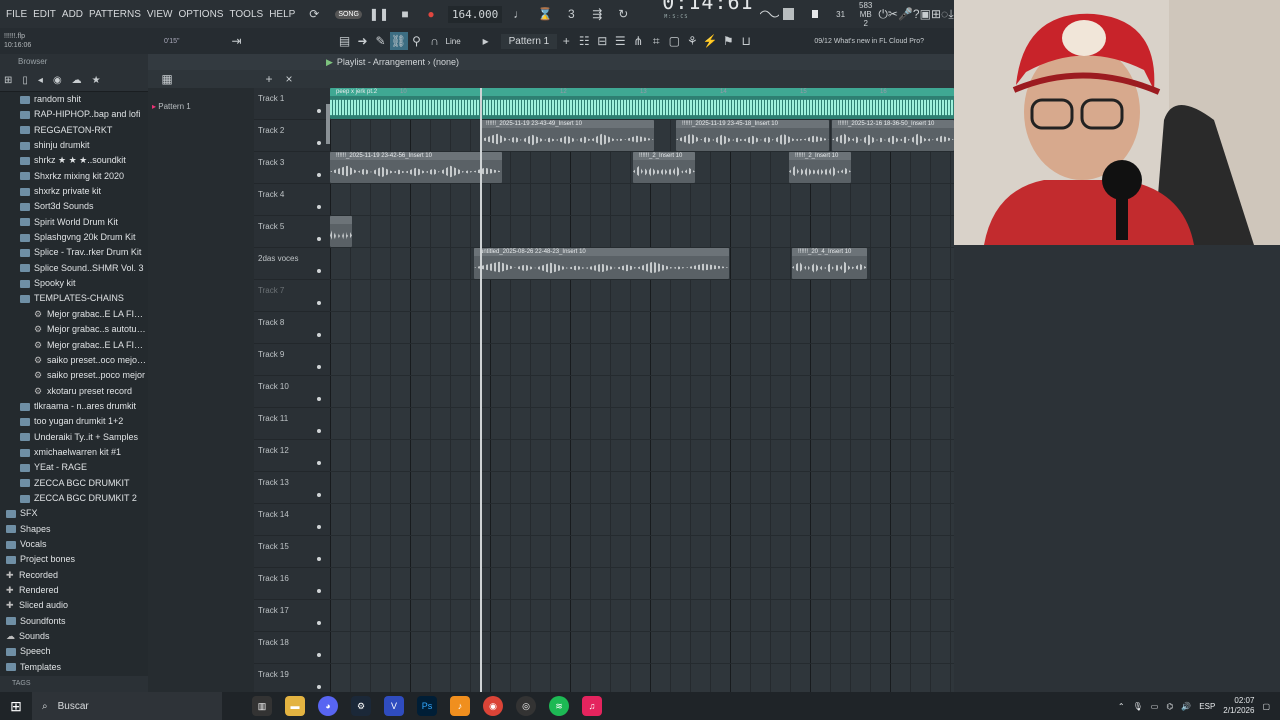 This screenshot has width=1280, height=720. I want to click on tools-icon: ✂, so click(893, 14).